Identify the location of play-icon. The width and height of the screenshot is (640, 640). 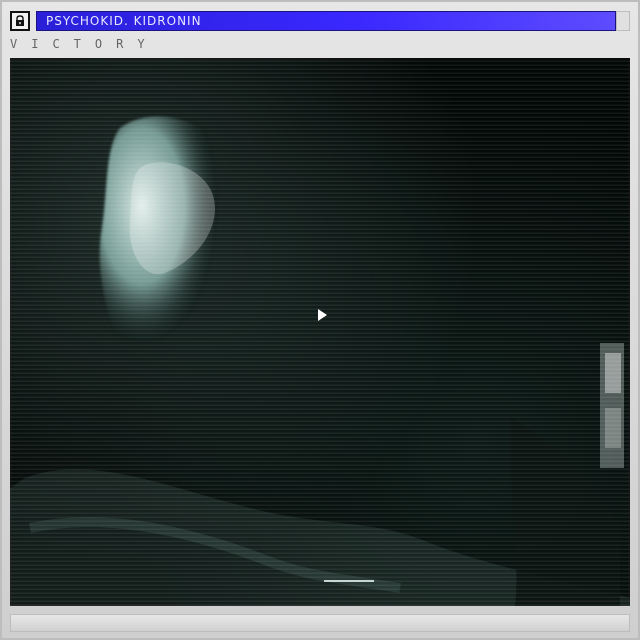
(322, 315).